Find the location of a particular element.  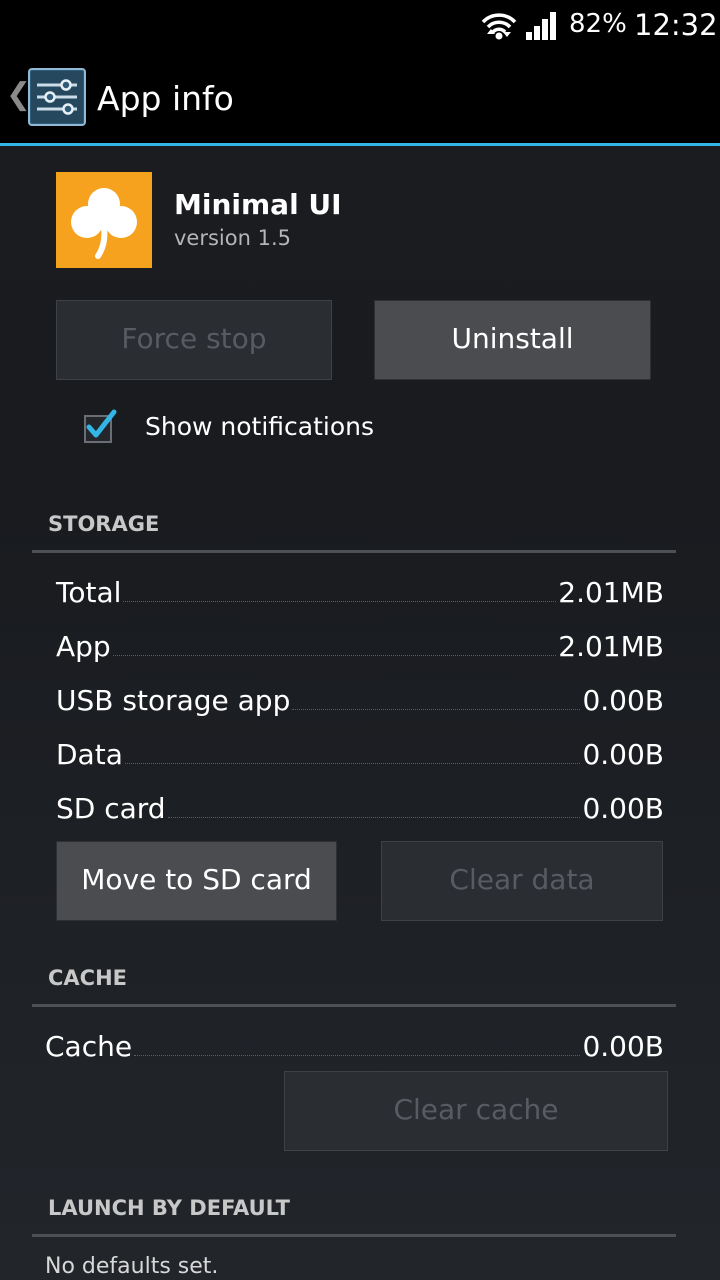

cache-header: CACHE is located at coordinates (87, 978).